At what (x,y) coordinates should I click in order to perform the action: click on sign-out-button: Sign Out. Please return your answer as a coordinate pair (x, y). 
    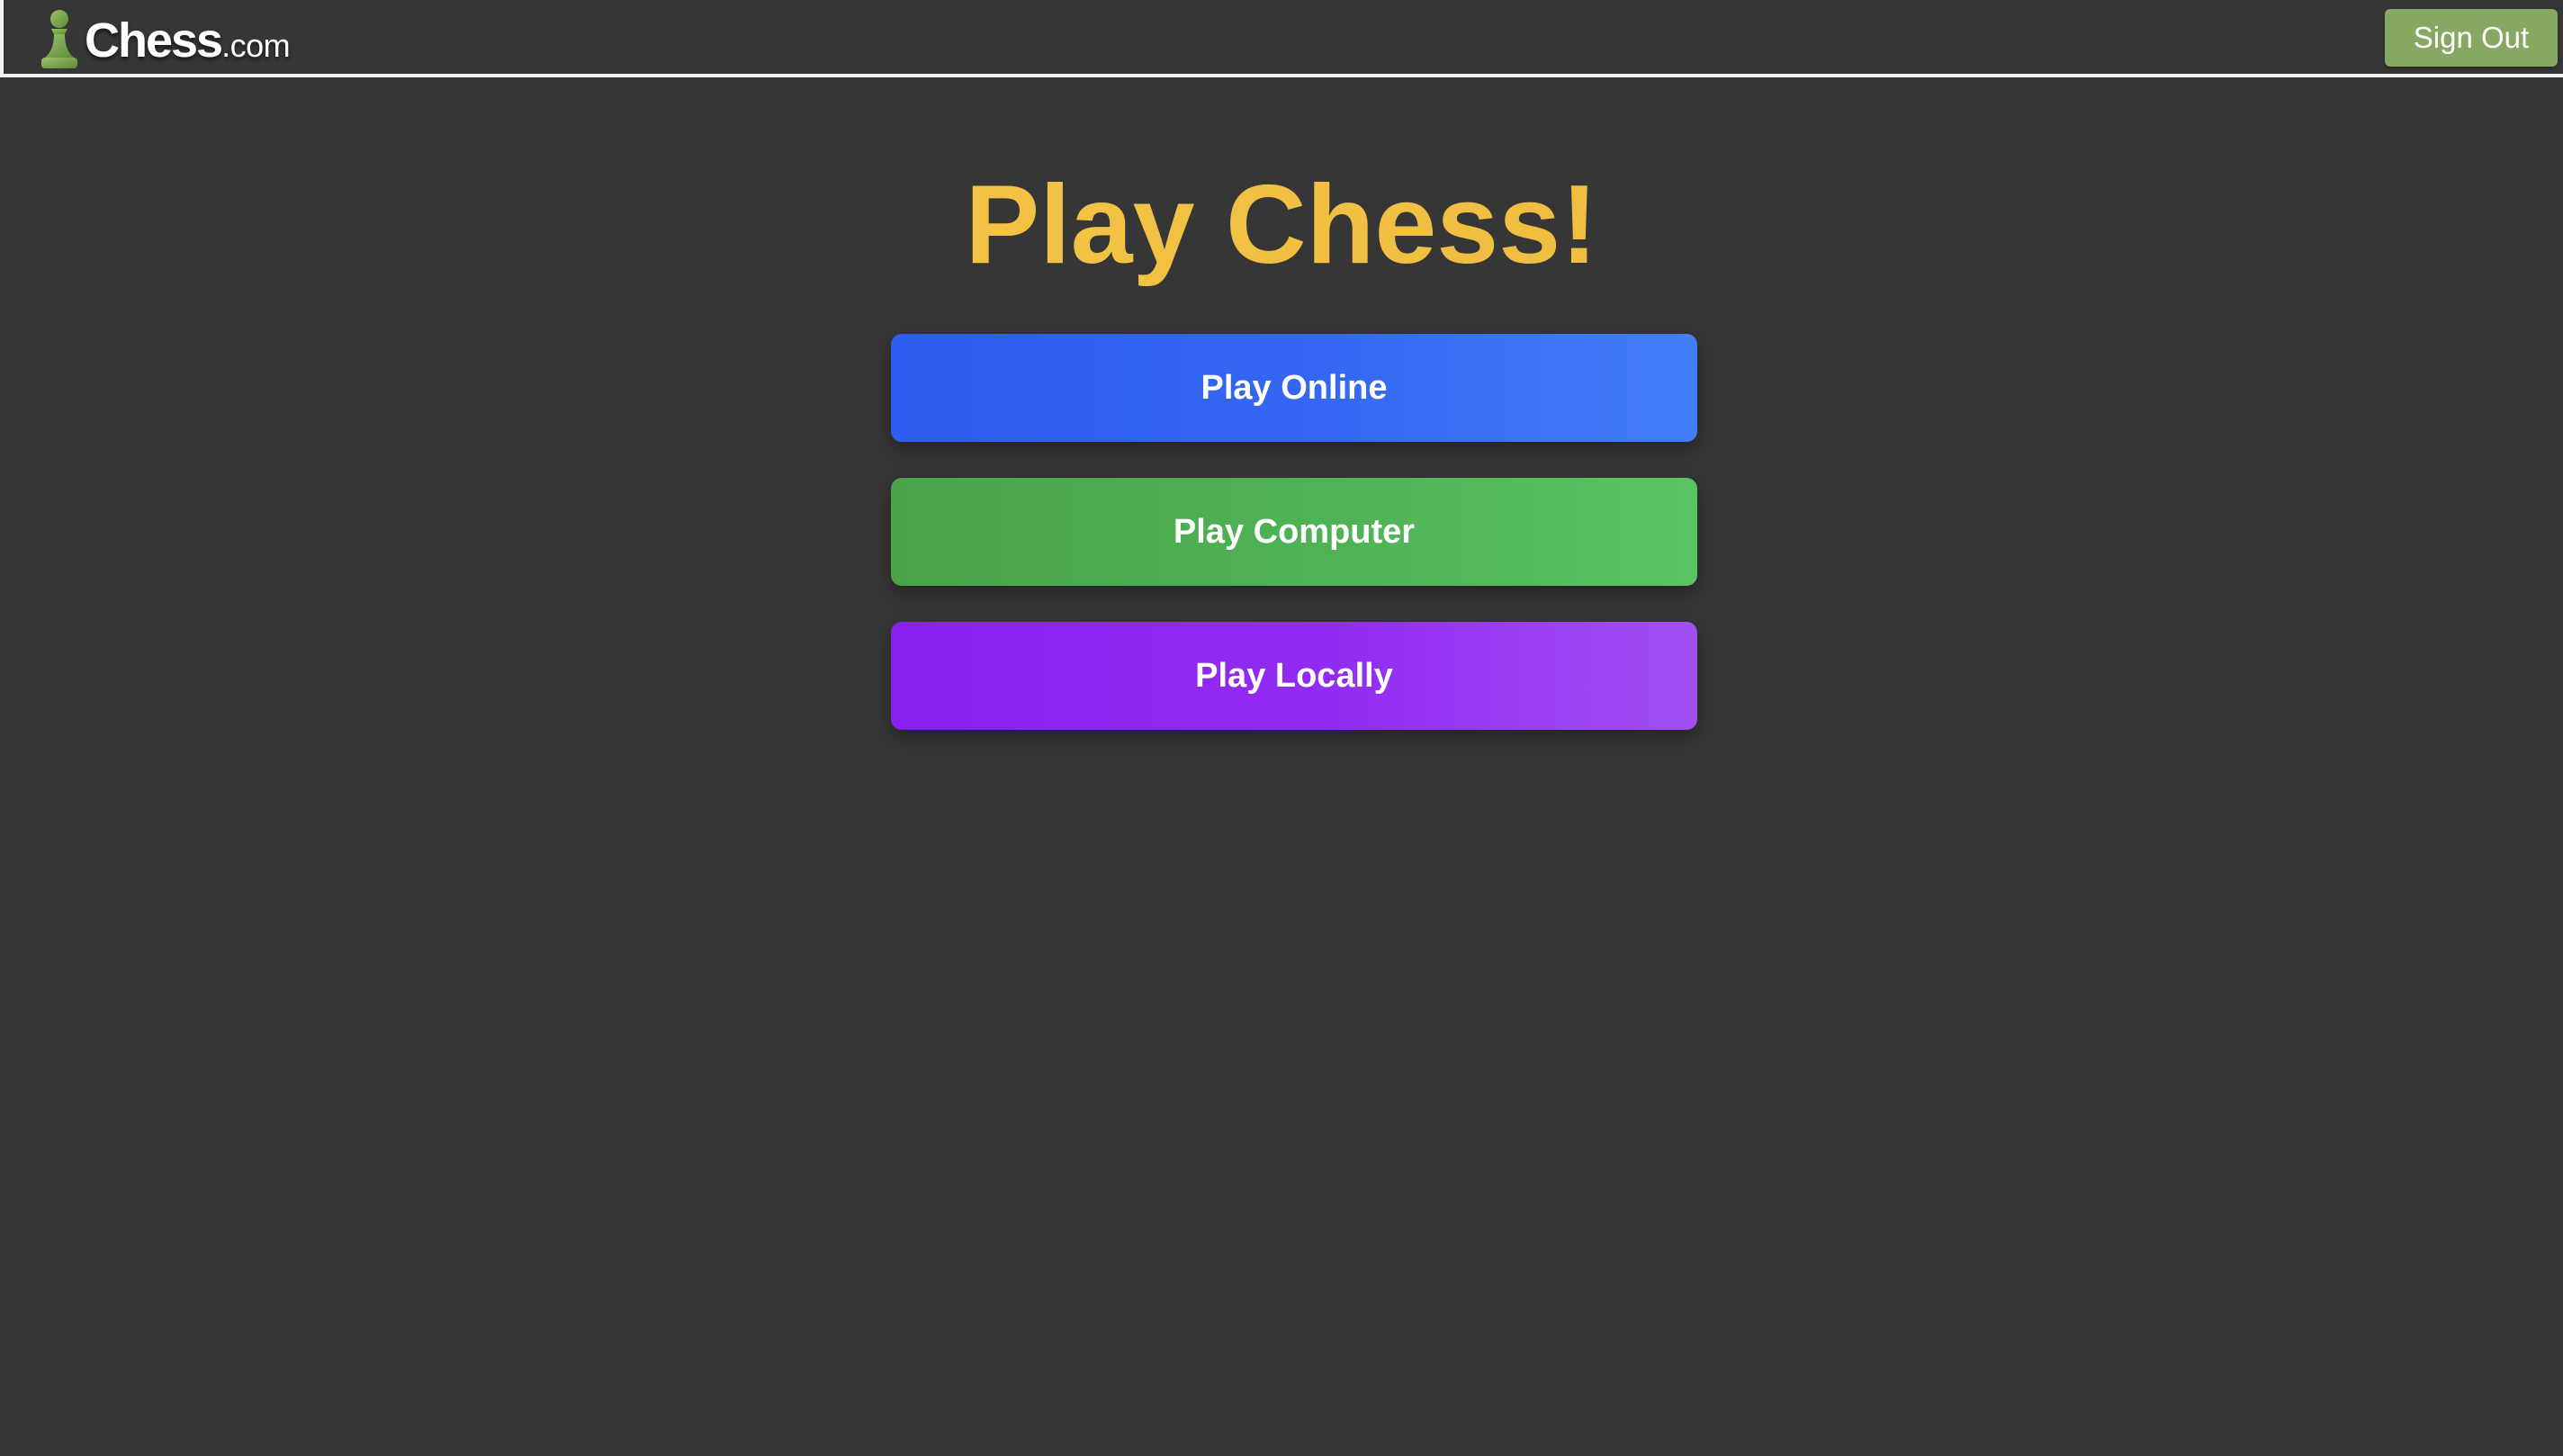
    Looking at the image, I should click on (2471, 38).